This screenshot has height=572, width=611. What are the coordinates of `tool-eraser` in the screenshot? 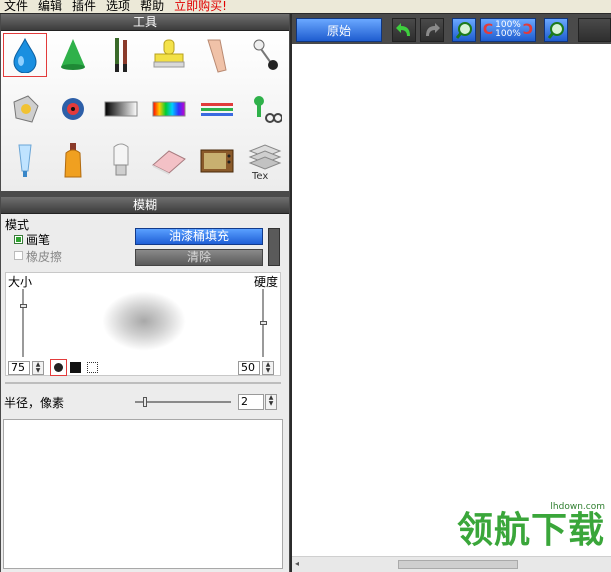 It's located at (169, 161).